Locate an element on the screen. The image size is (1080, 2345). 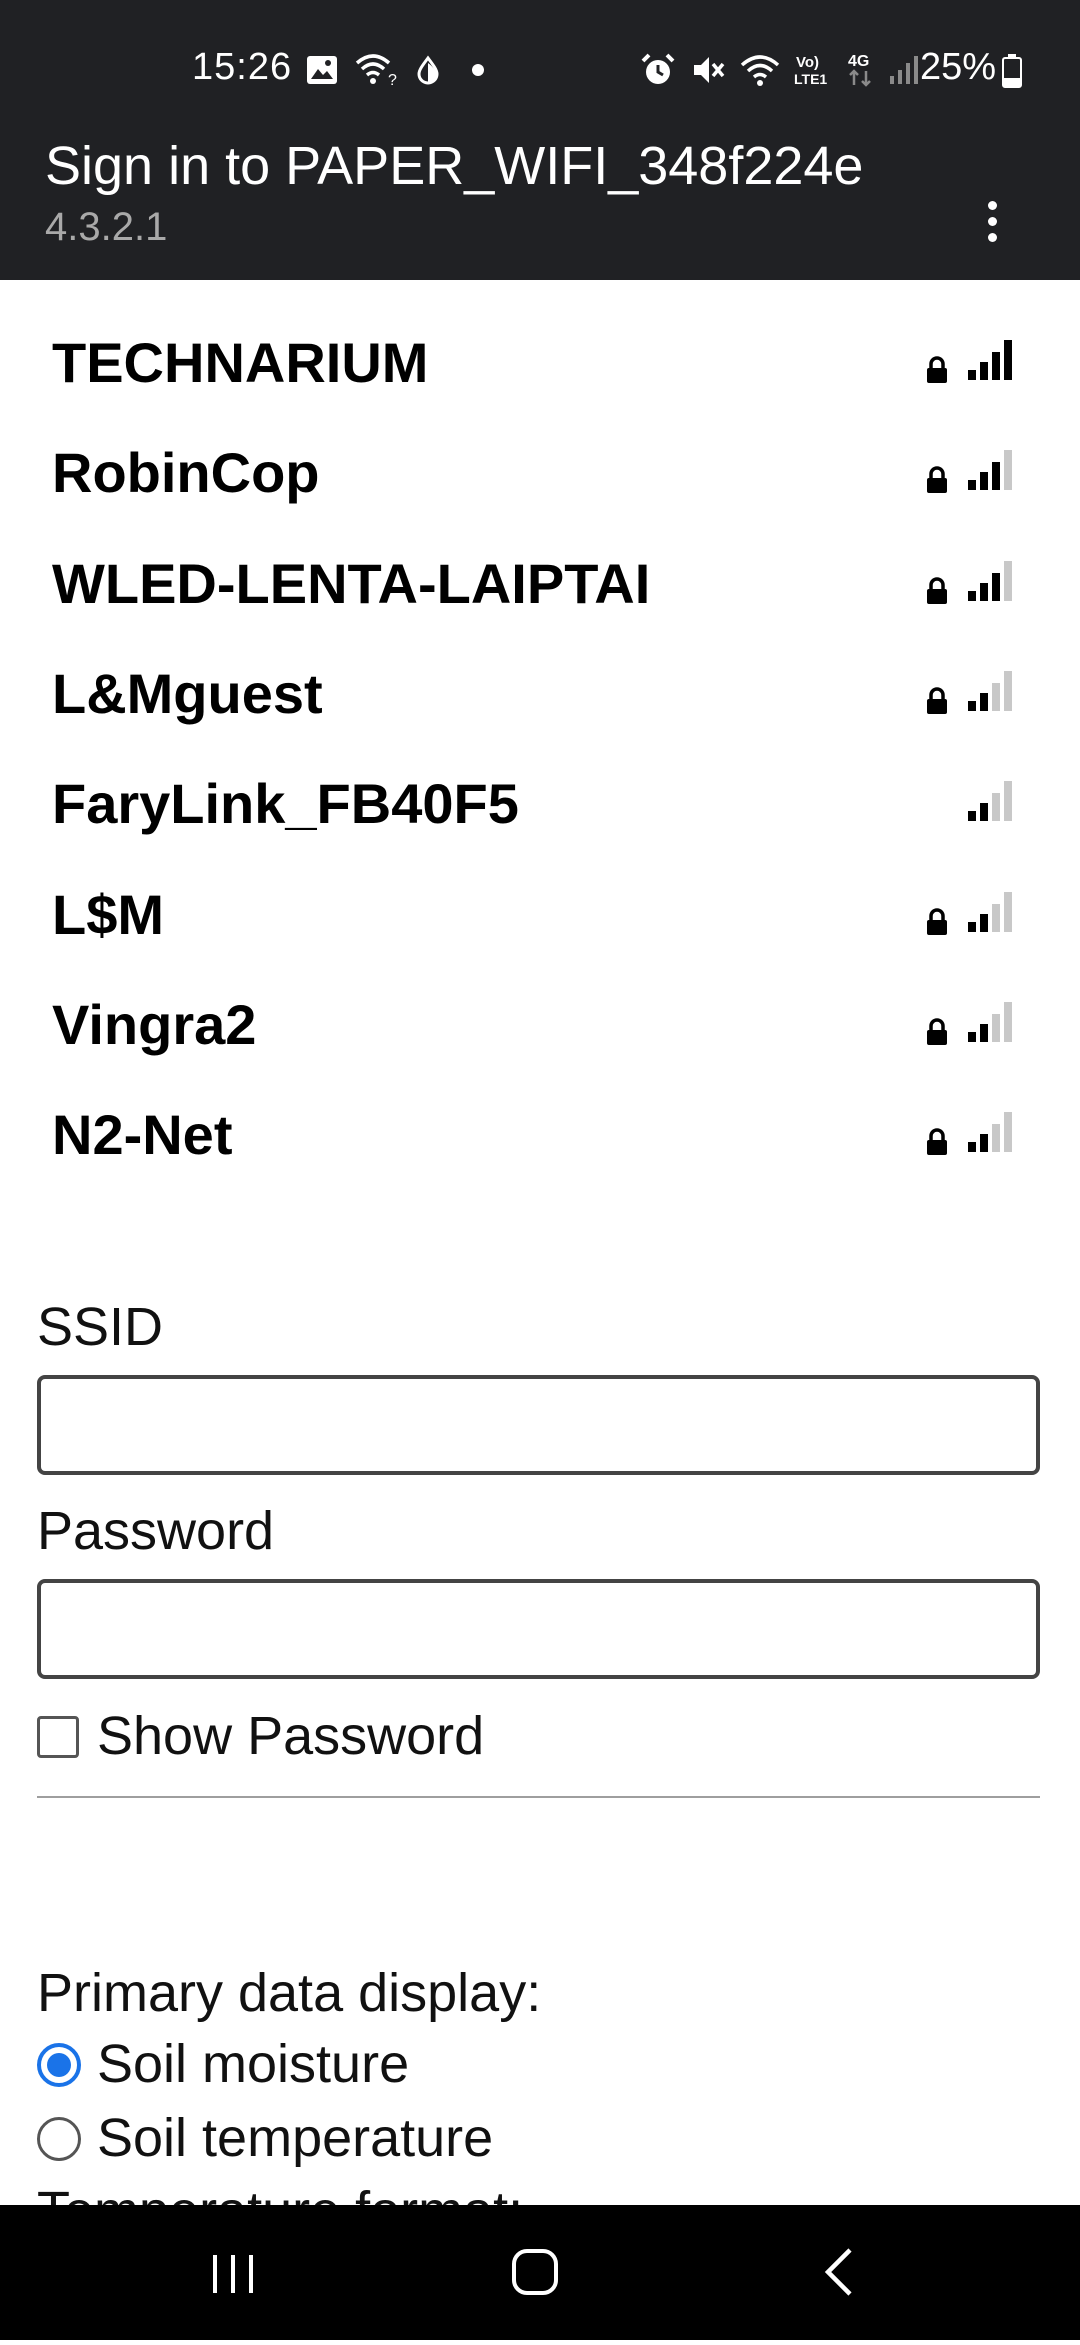
svg-text: LTE1 is located at coordinates (810, 79).